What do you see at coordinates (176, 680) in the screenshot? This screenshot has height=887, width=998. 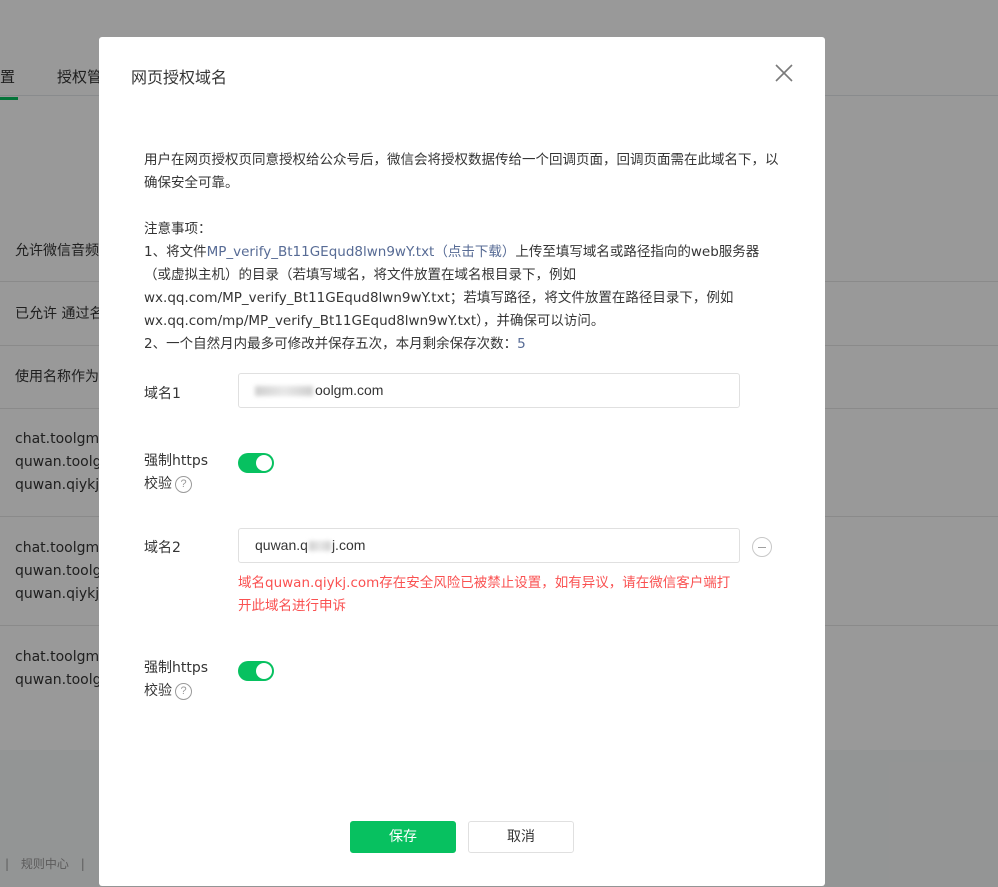 I see `https2-label: 强制https 校验?` at bounding box center [176, 680].